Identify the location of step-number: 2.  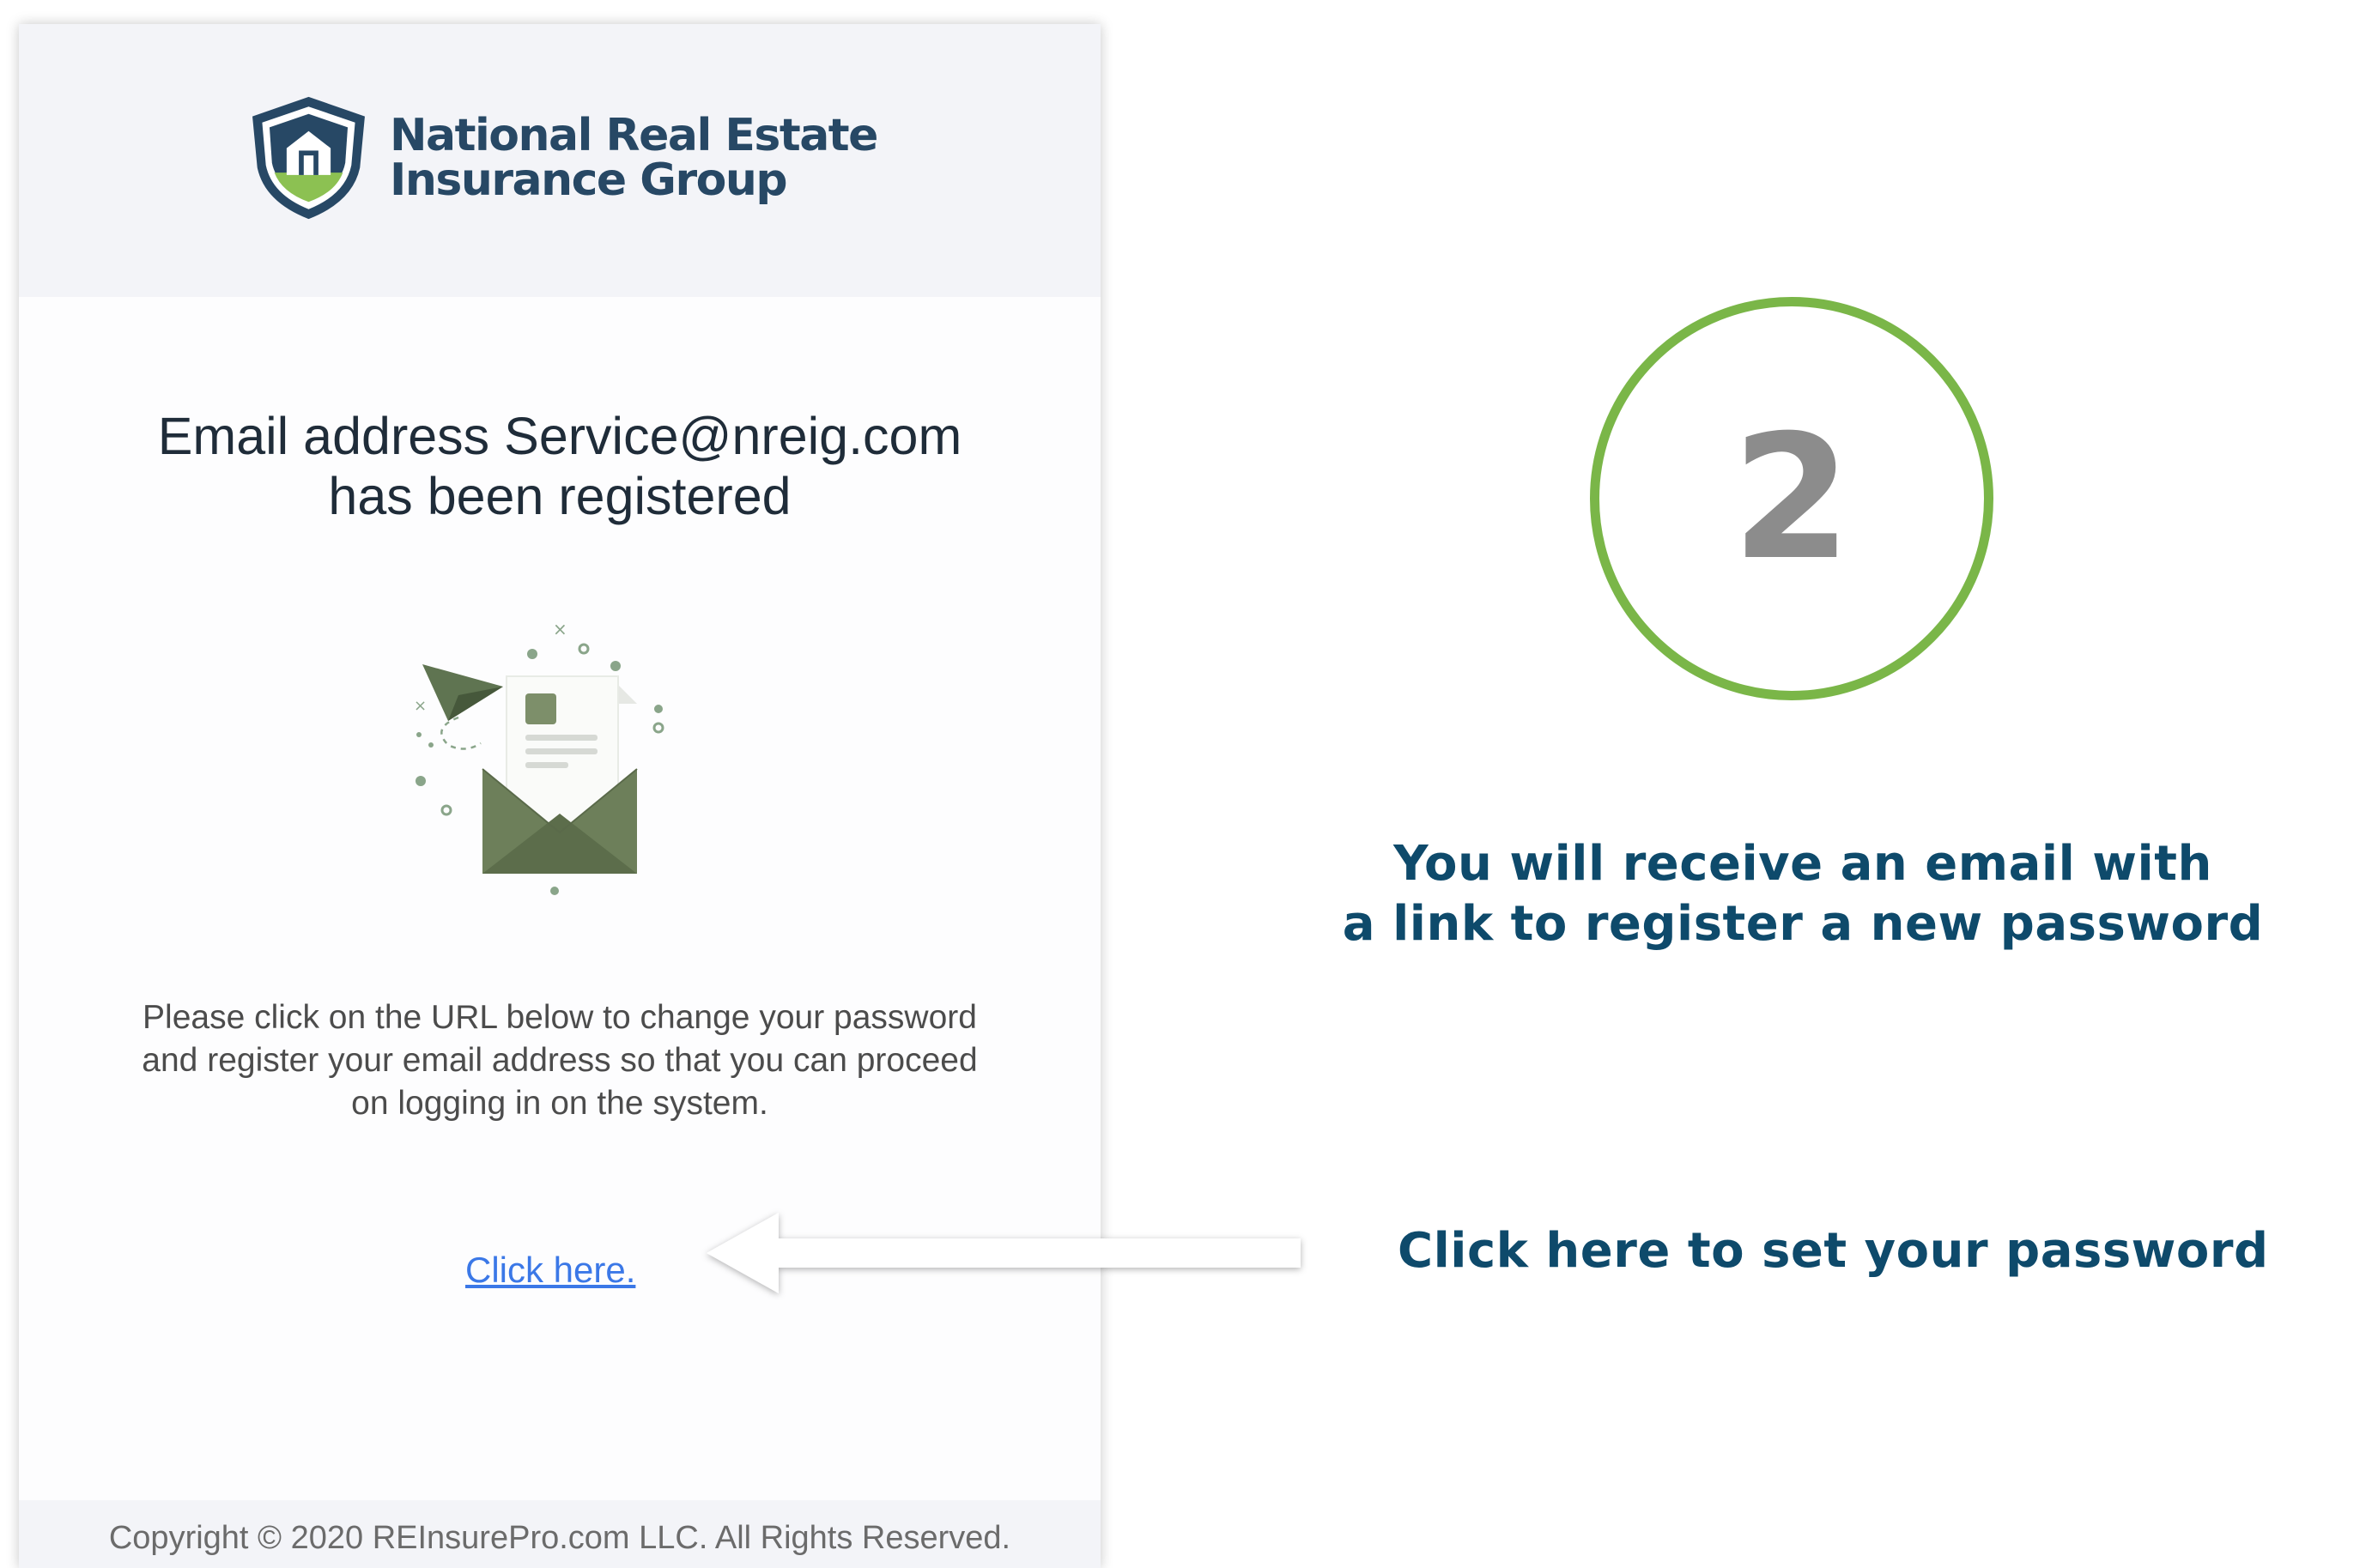
(1792, 498).